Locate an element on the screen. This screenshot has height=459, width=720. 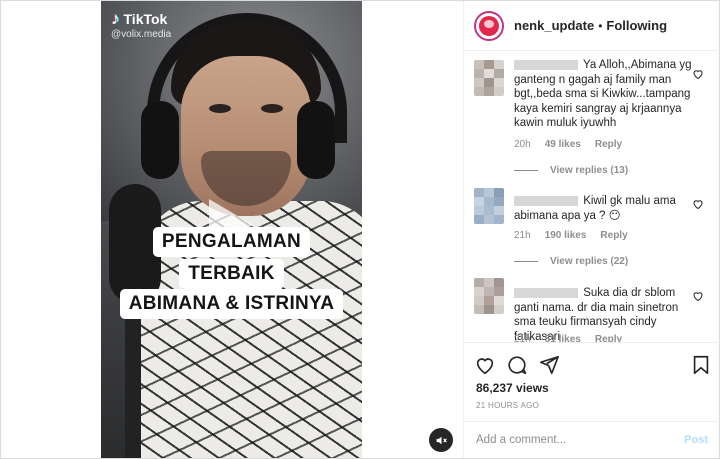
comment-icon is located at coordinates (517, 365).